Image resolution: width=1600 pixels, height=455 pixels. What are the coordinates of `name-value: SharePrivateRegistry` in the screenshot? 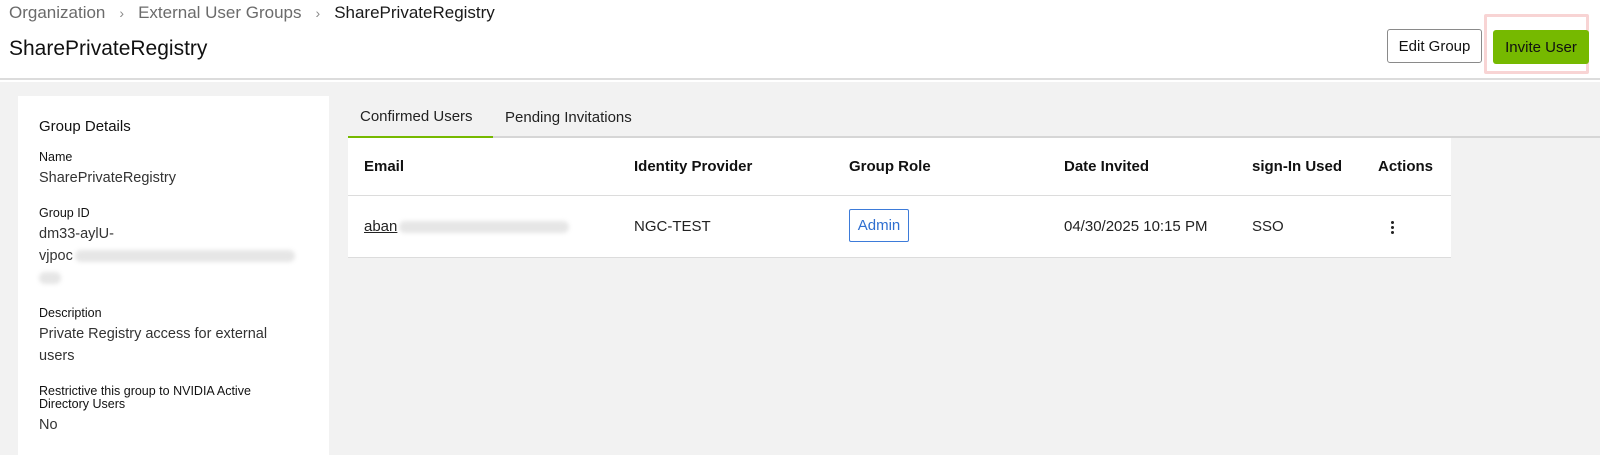 It's located at (107, 178).